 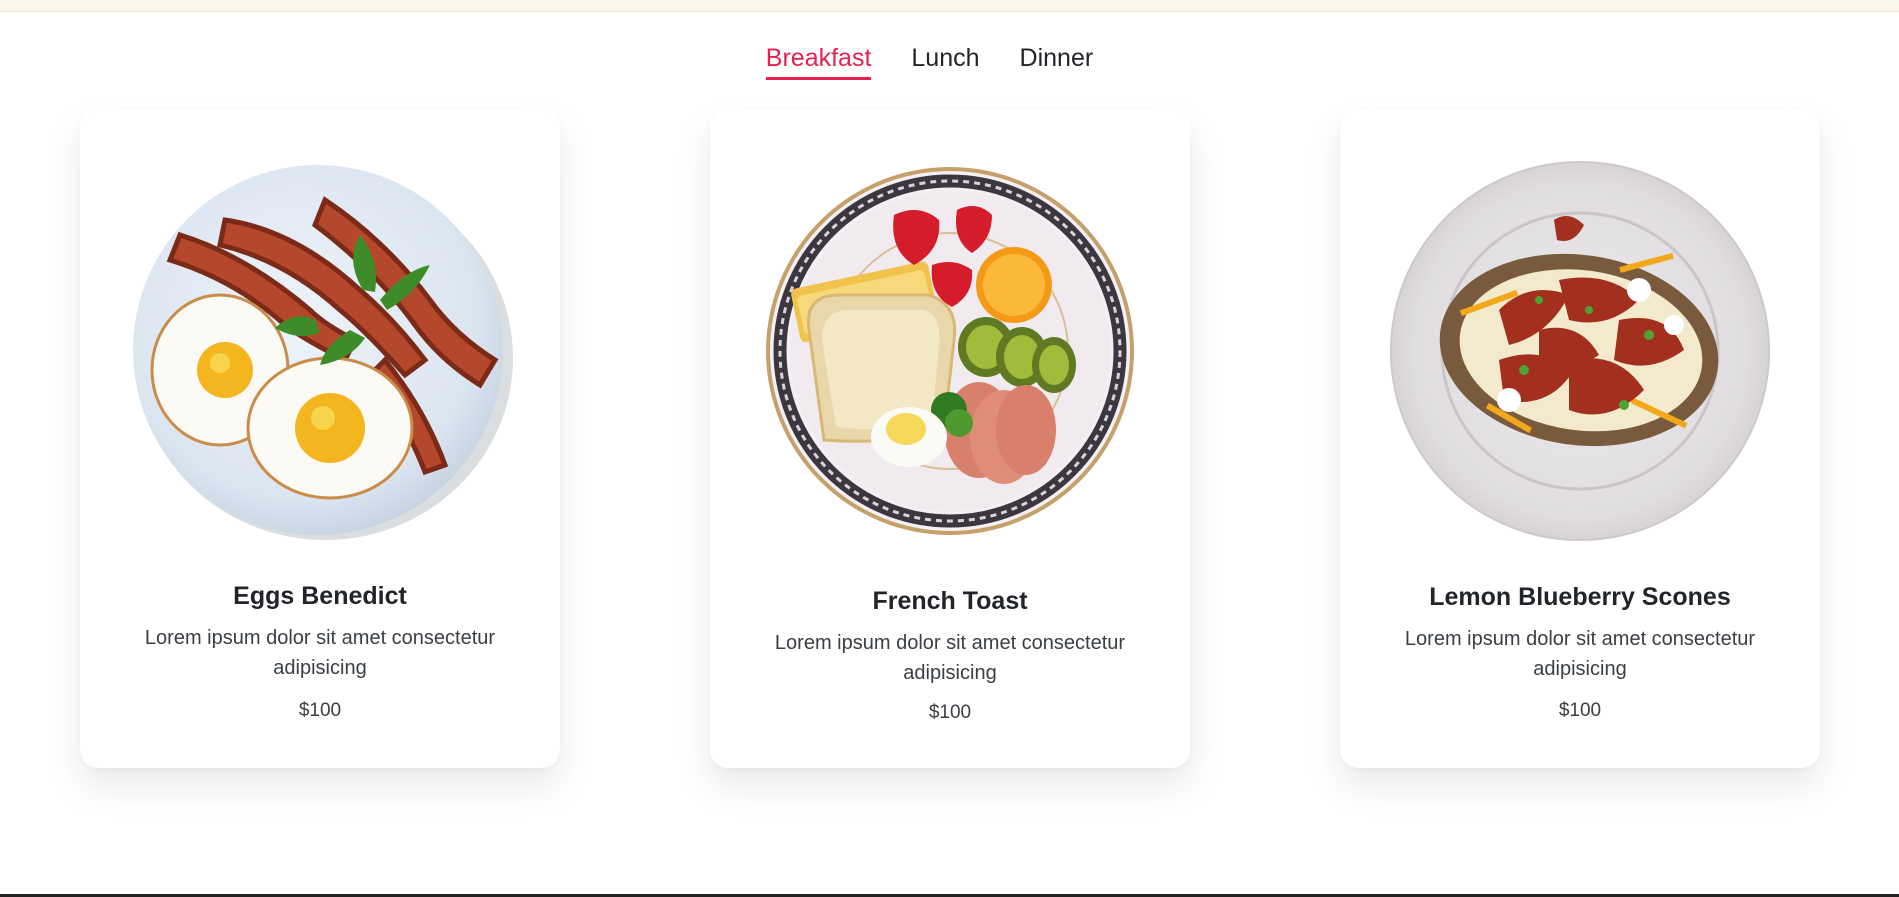 What do you see at coordinates (1057, 62) in the screenshot?
I see `tab-dinner: Dinner` at bounding box center [1057, 62].